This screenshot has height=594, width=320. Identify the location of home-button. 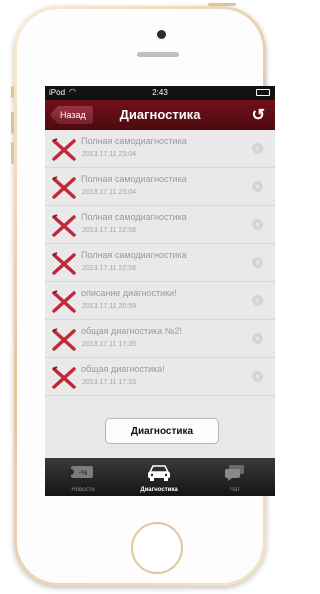
(157, 548).